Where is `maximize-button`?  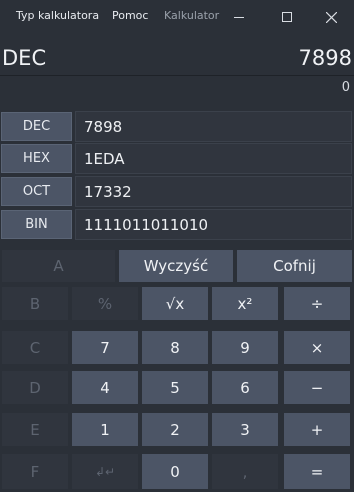 maximize-button is located at coordinates (287, 17).